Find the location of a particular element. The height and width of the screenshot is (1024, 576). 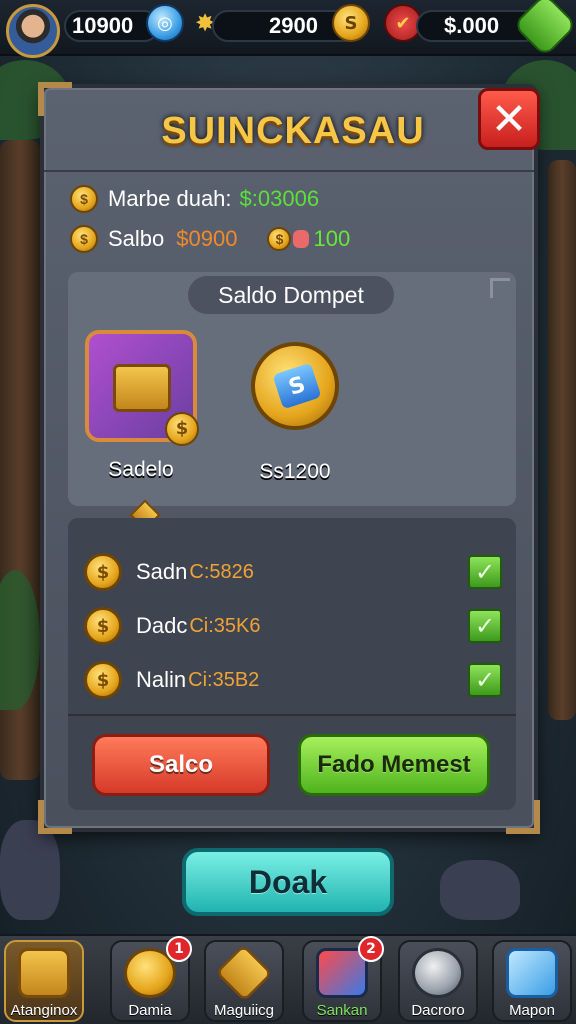

title-divider is located at coordinates (289, 171).